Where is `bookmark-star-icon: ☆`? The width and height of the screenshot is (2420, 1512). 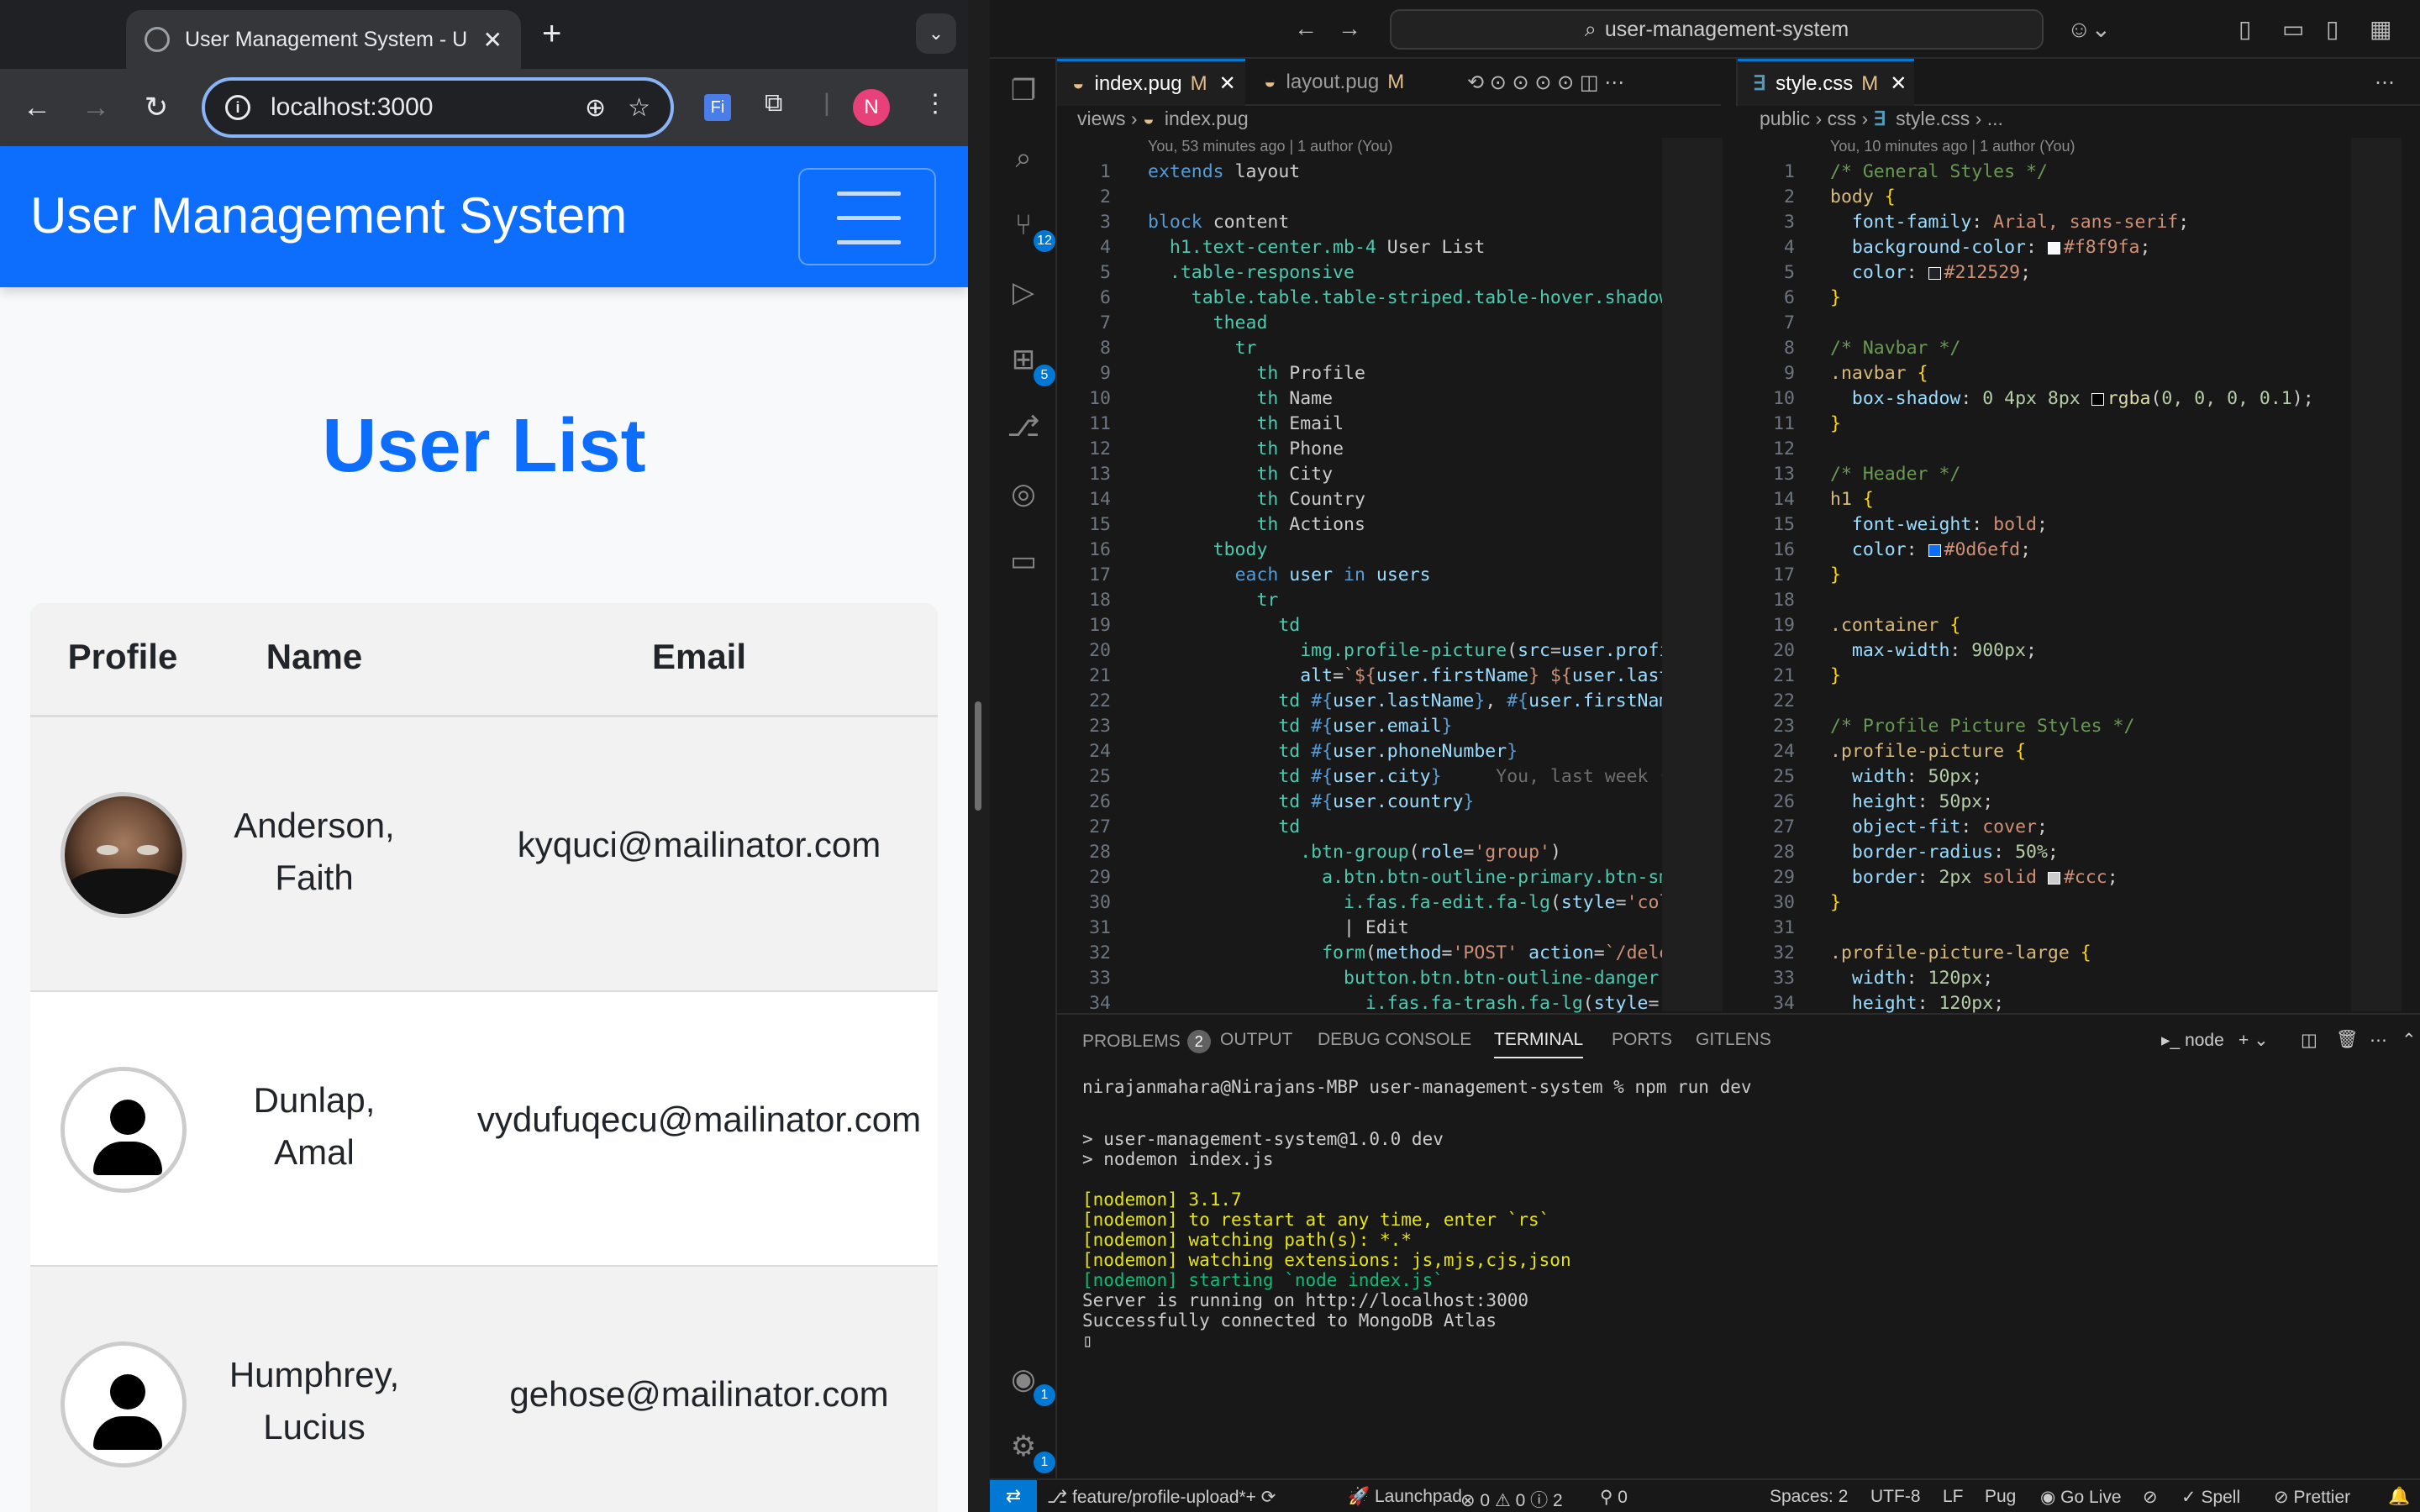
bookmark-star-icon: ☆ is located at coordinates (639, 108).